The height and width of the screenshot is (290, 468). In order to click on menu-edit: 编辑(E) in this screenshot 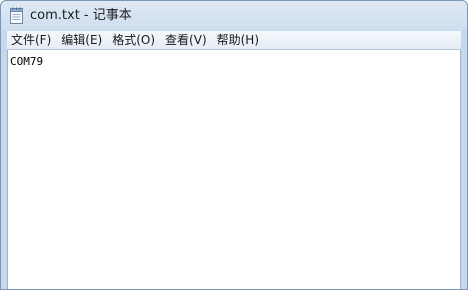, I will do `click(81, 40)`.